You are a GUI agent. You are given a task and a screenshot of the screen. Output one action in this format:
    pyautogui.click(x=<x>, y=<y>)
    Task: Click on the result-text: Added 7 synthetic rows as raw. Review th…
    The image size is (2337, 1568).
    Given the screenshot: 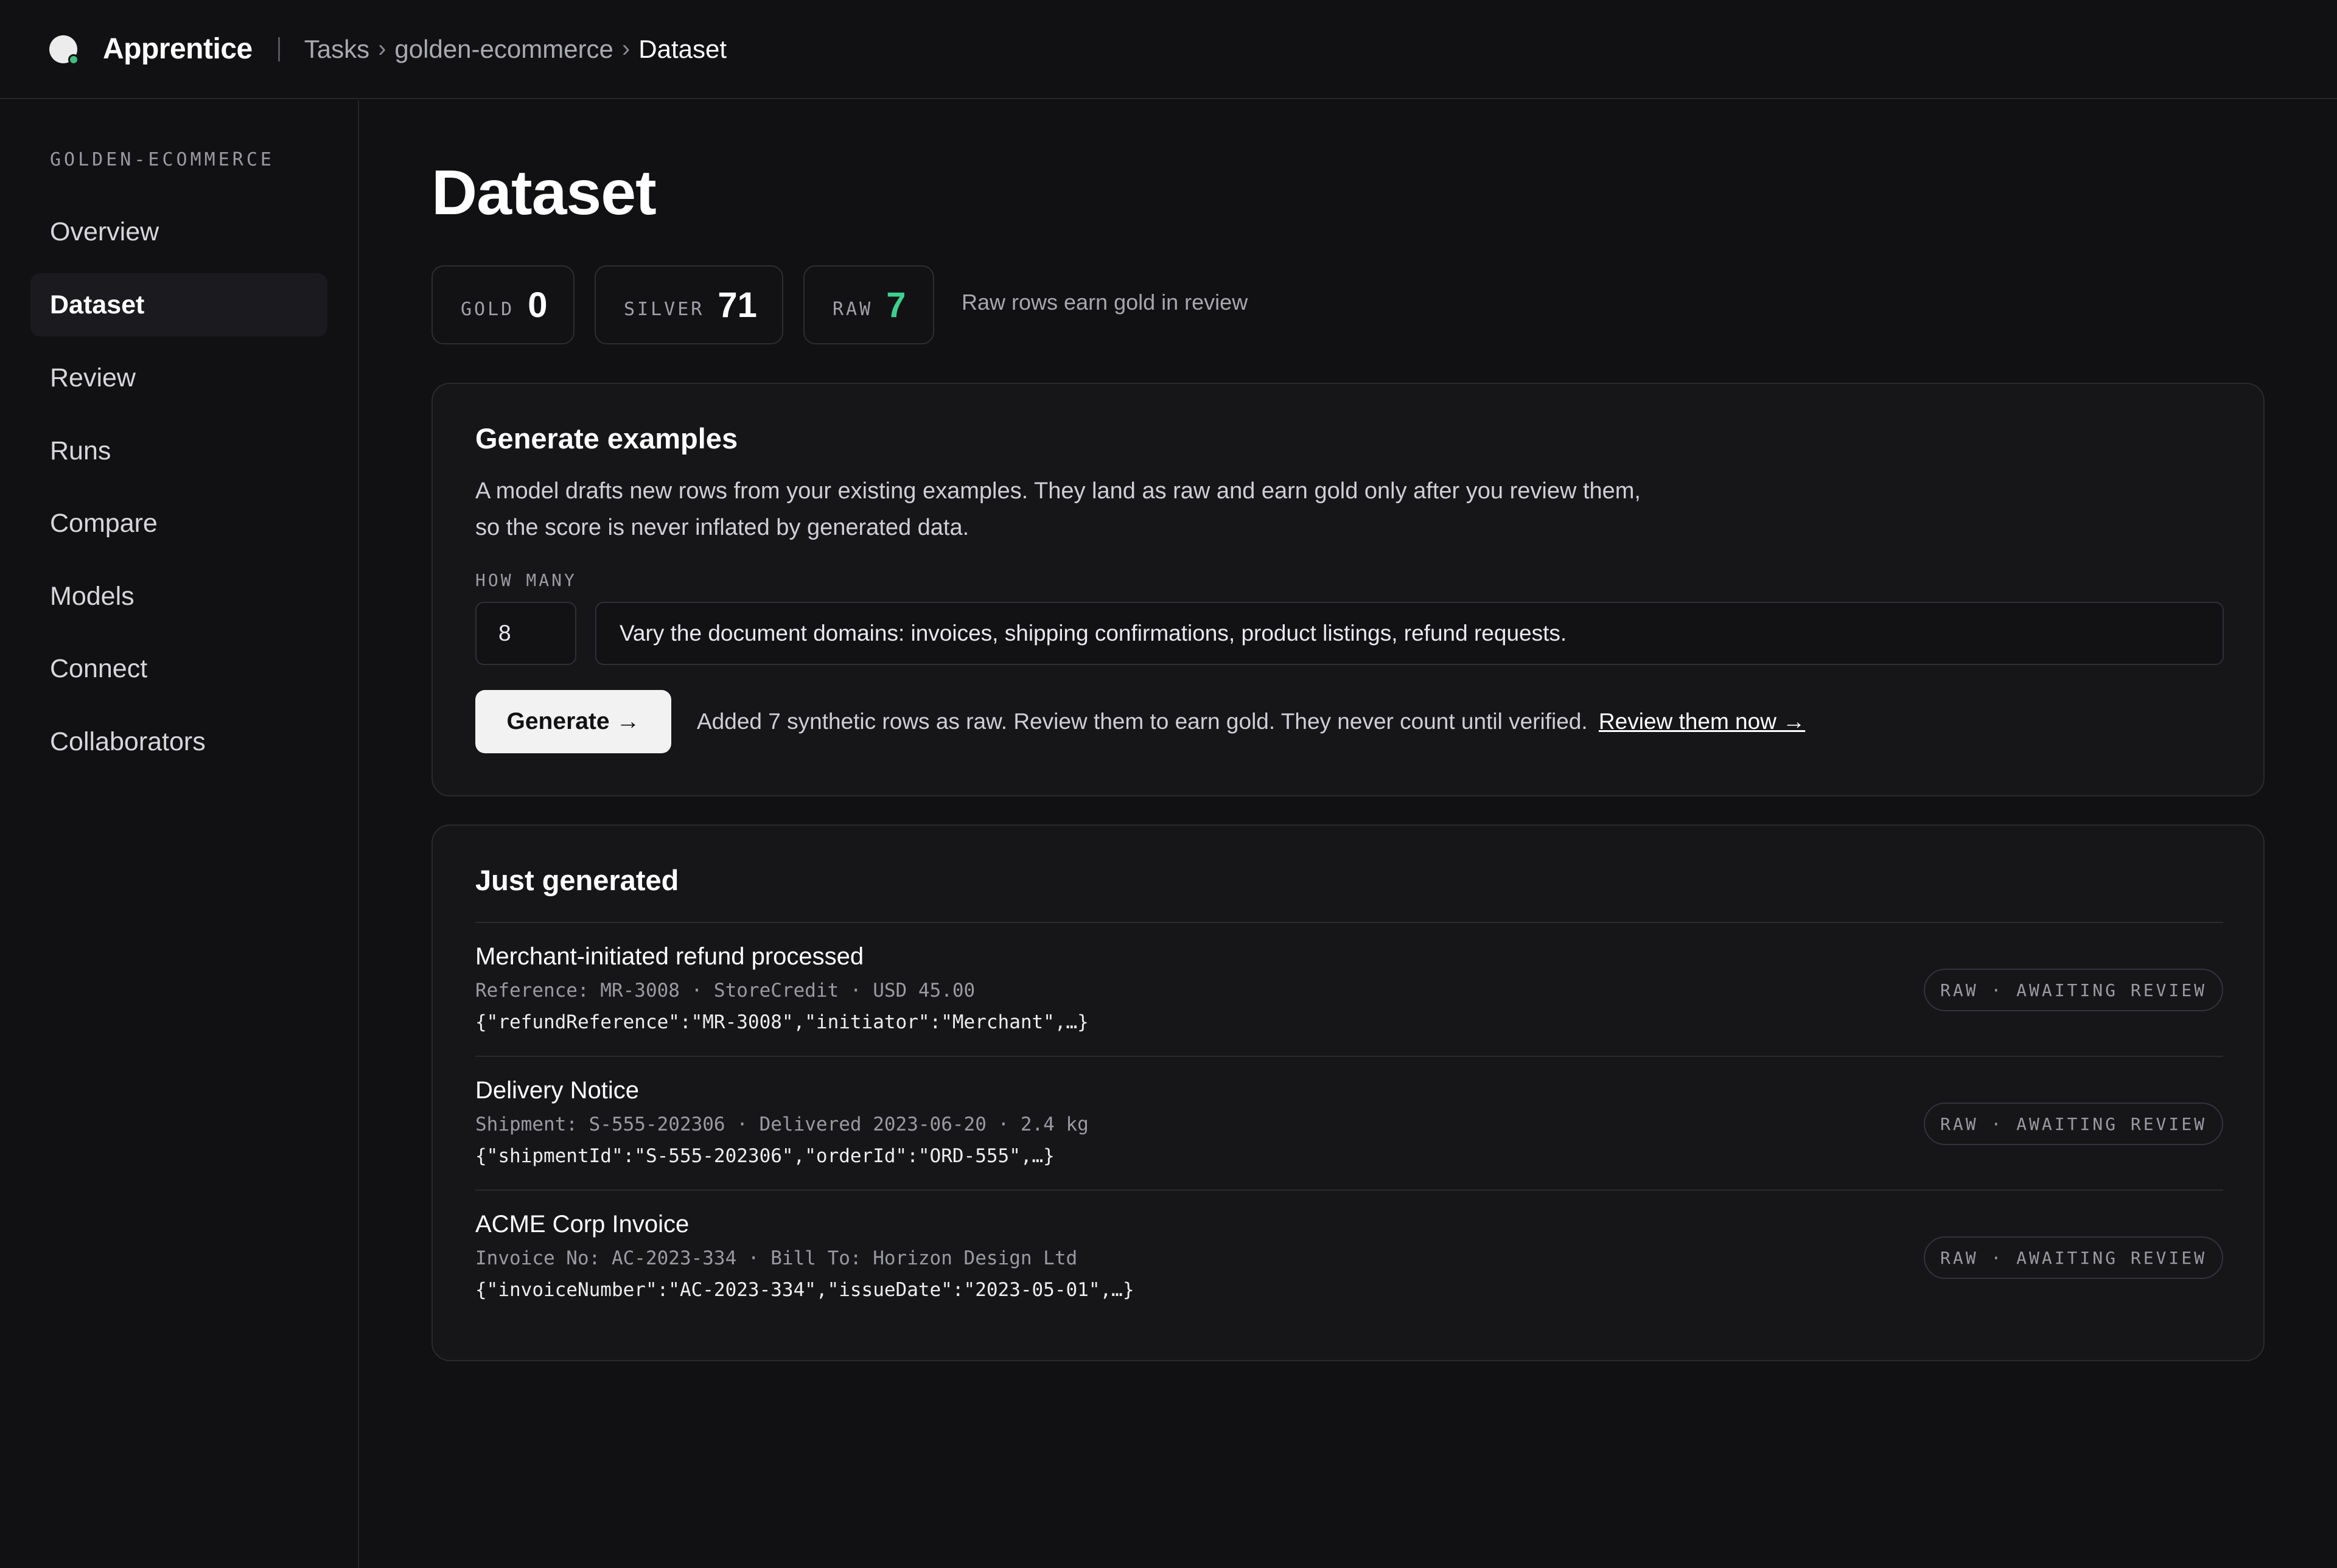 What is the action you would take?
    pyautogui.click(x=1143, y=721)
    